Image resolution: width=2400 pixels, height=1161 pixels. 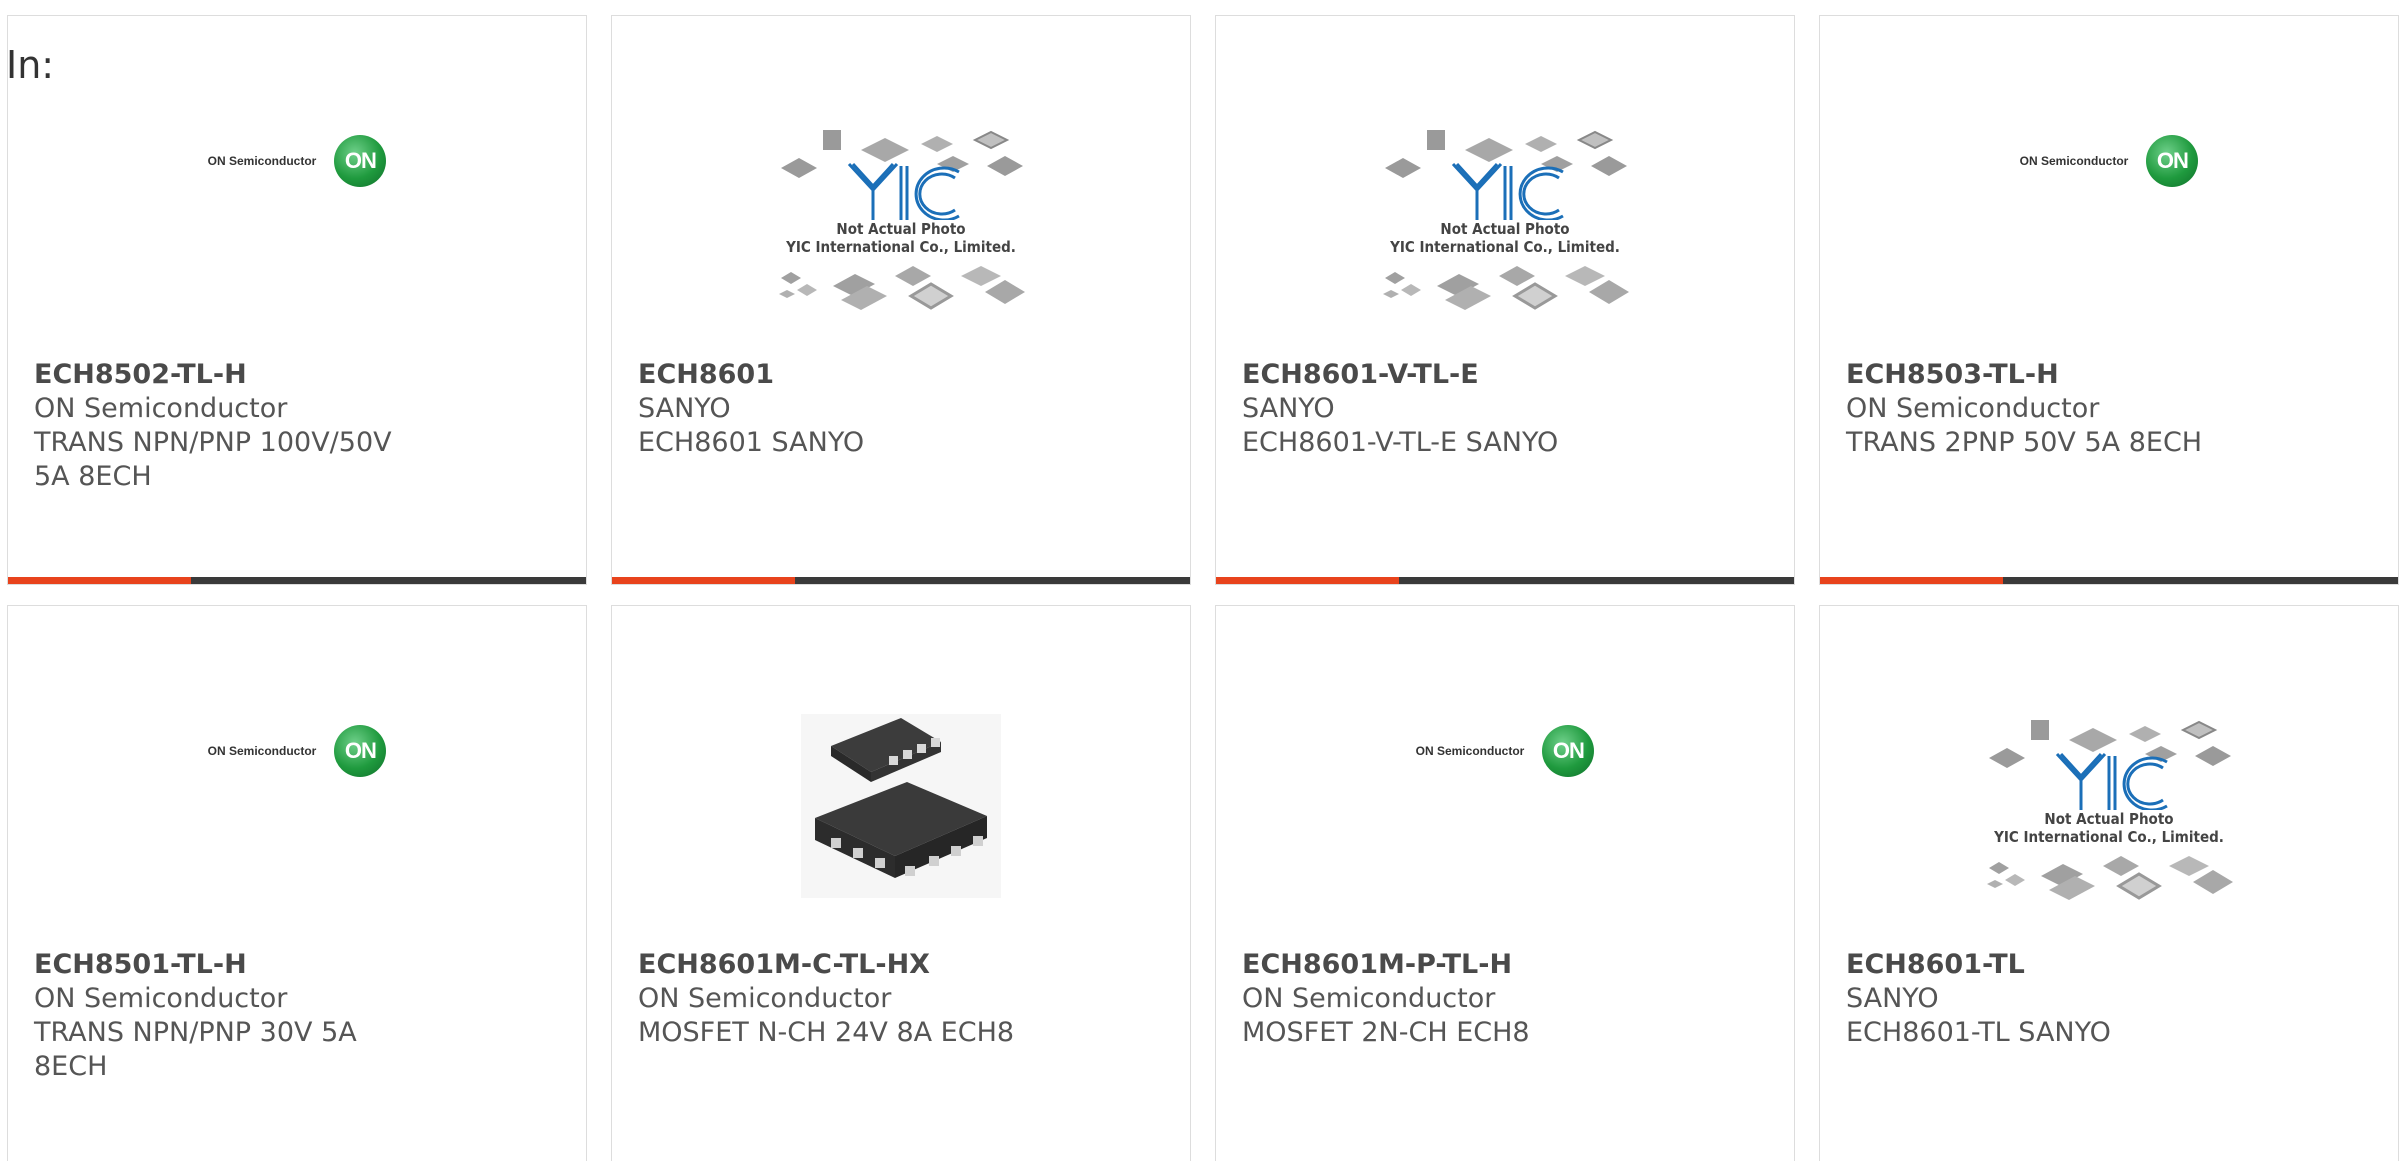 I want to click on description: MOSFET 2N-CH ECH8, so click(x=1386, y=1032).